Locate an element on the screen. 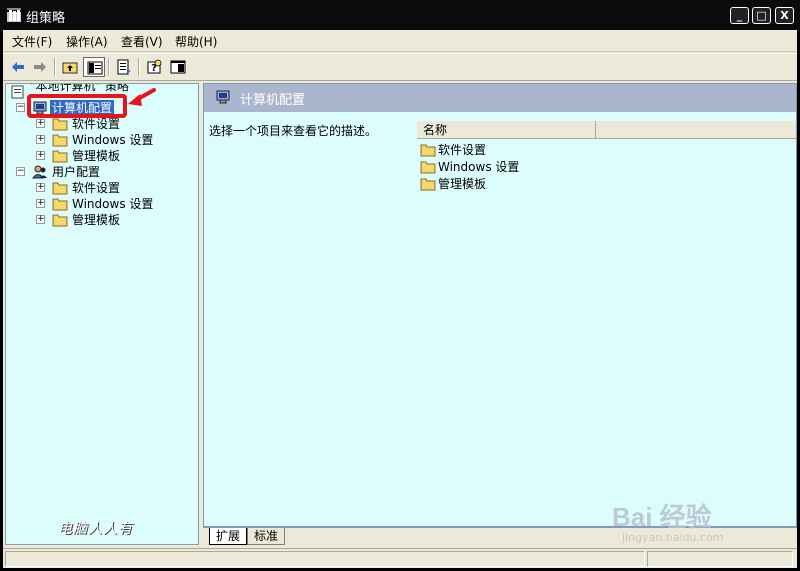  annotation-arrow-icon is located at coordinates (142, 97).